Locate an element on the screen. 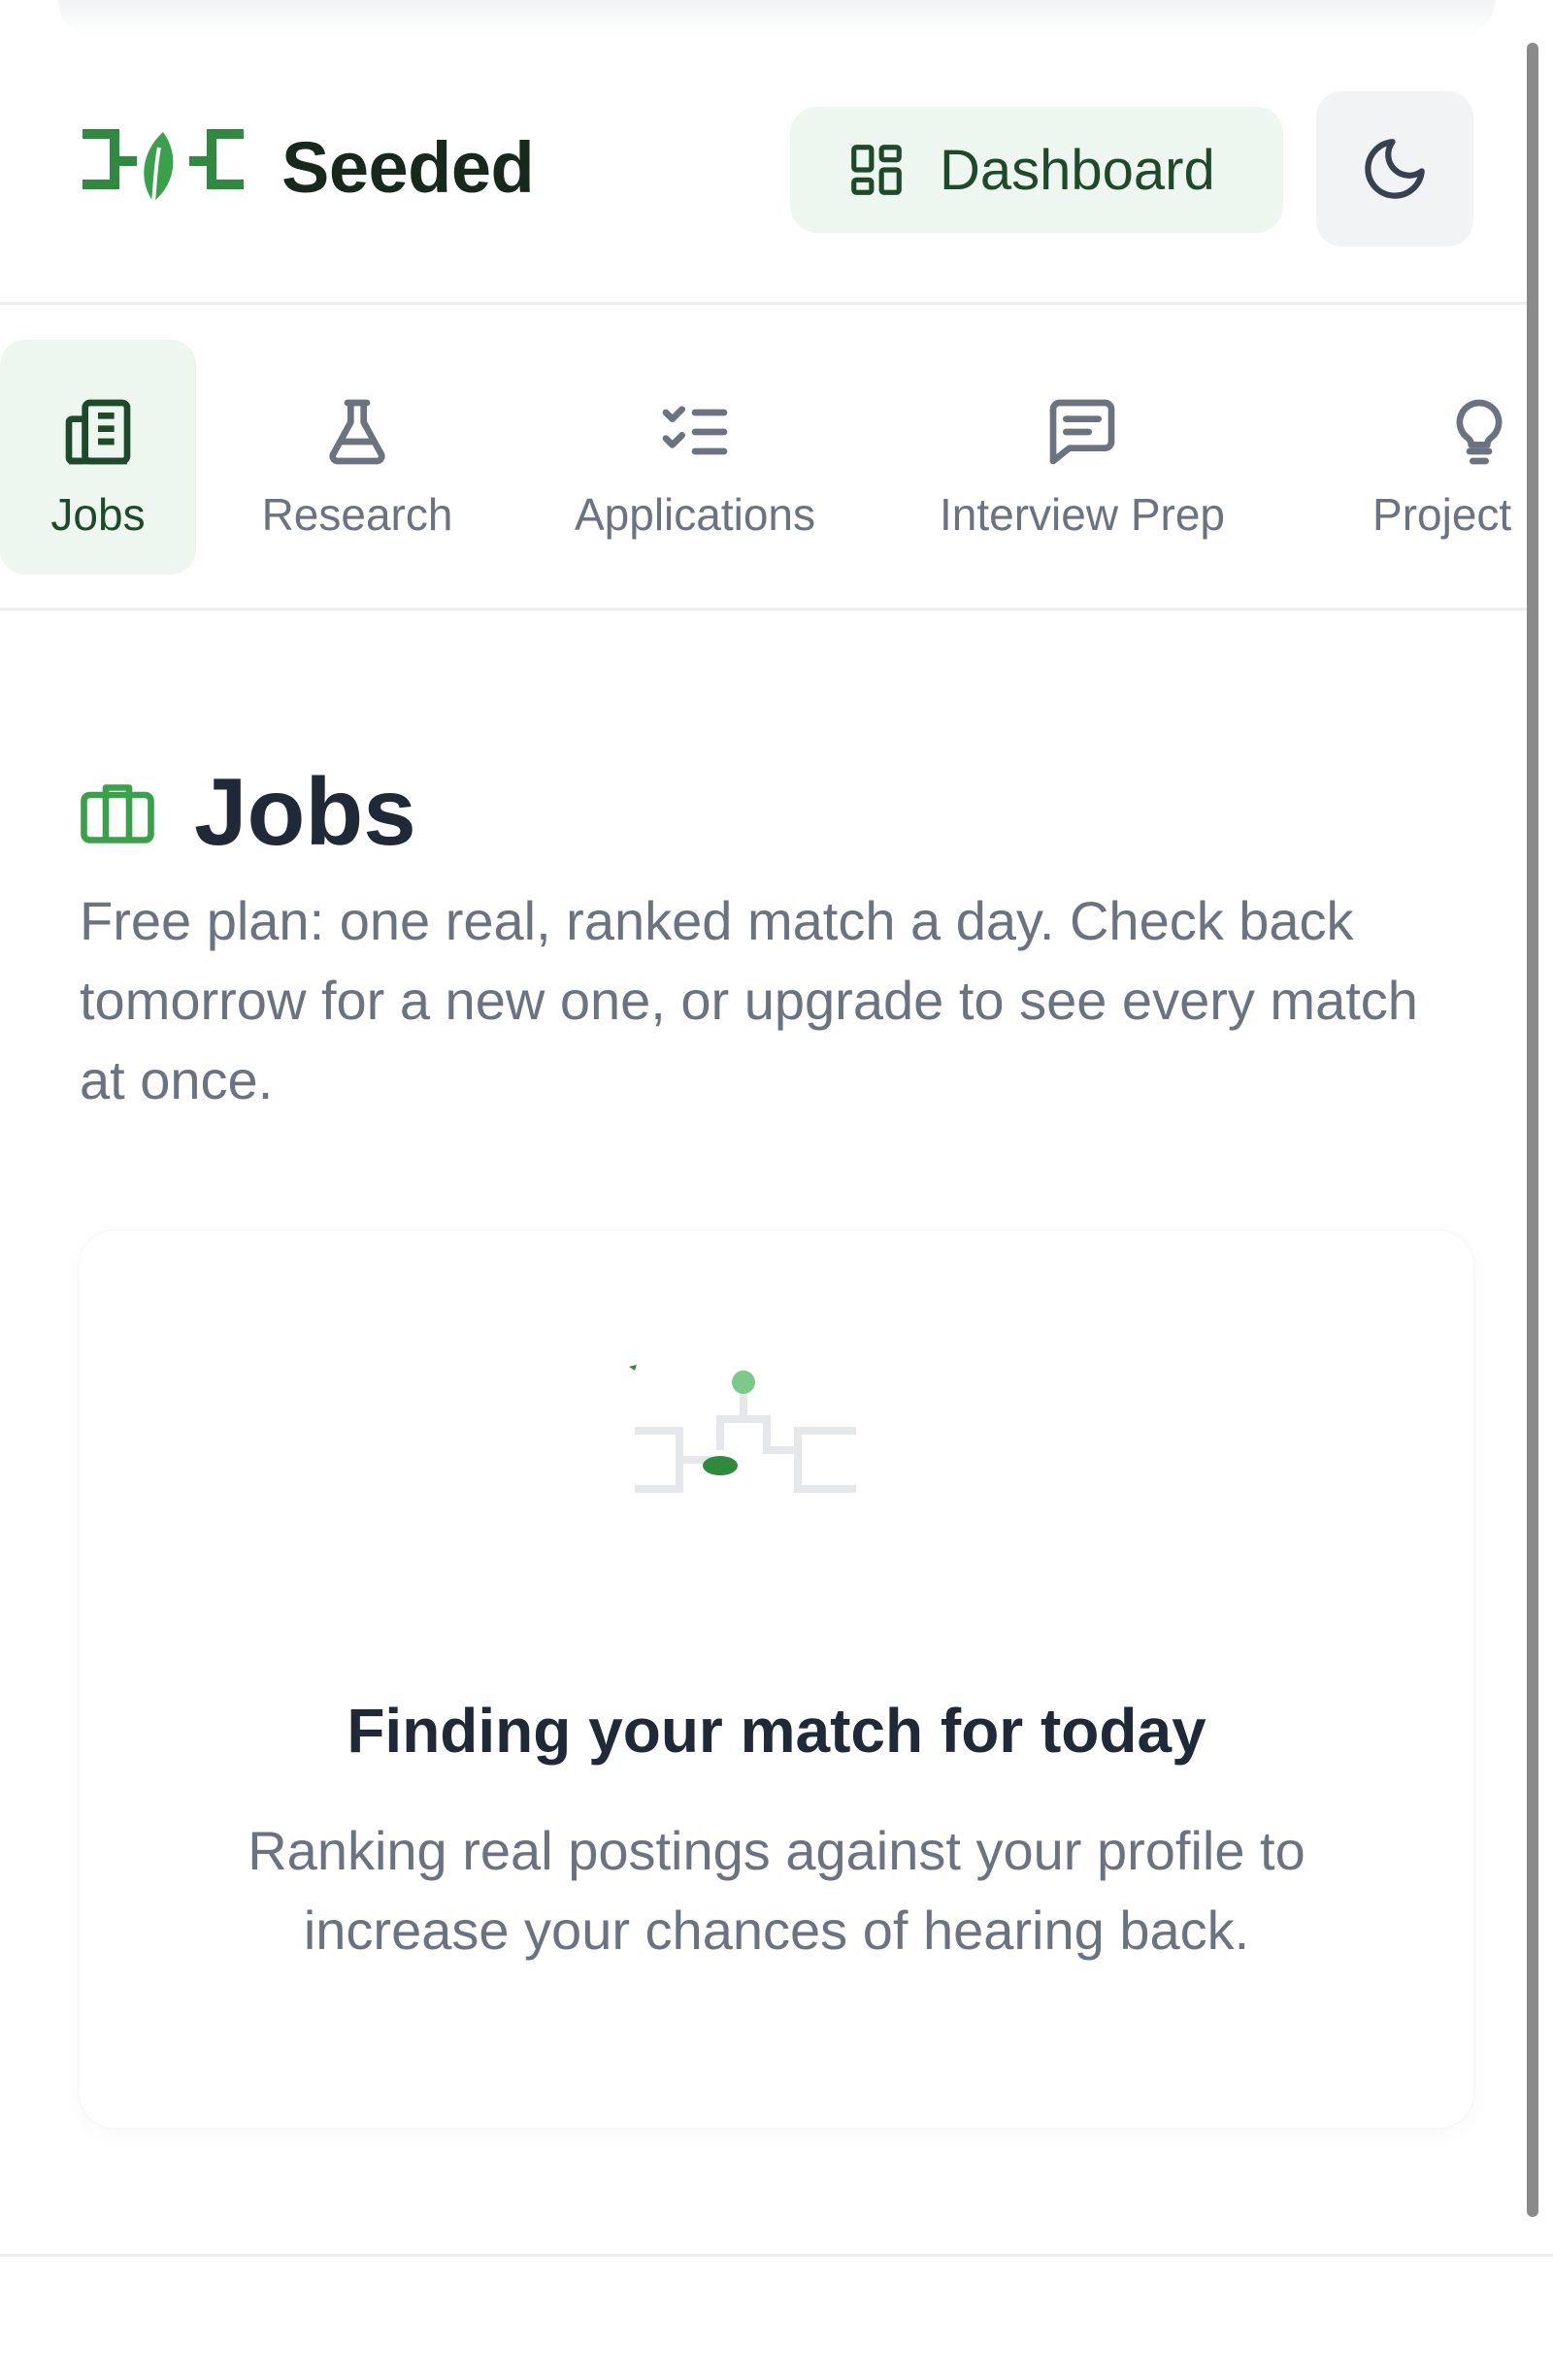  brand: Seeded is located at coordinates (308, 167).